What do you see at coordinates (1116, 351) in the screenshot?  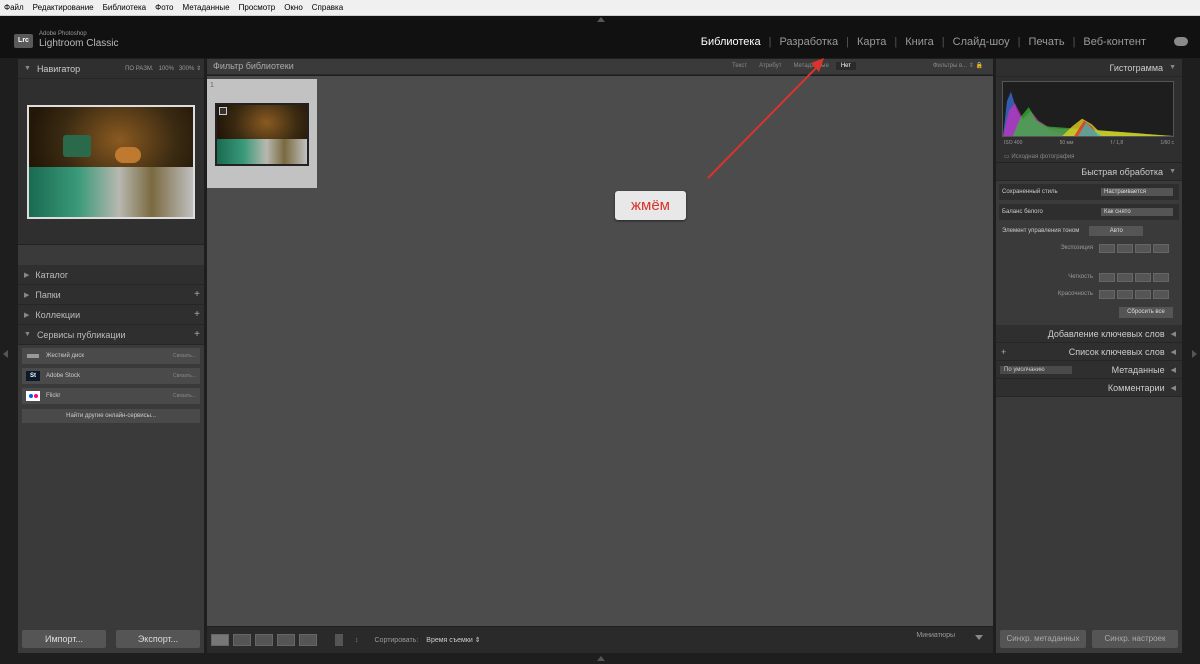 I see `keyword-list-title: Список ключевых слов` at bounding box center [1116, 351].